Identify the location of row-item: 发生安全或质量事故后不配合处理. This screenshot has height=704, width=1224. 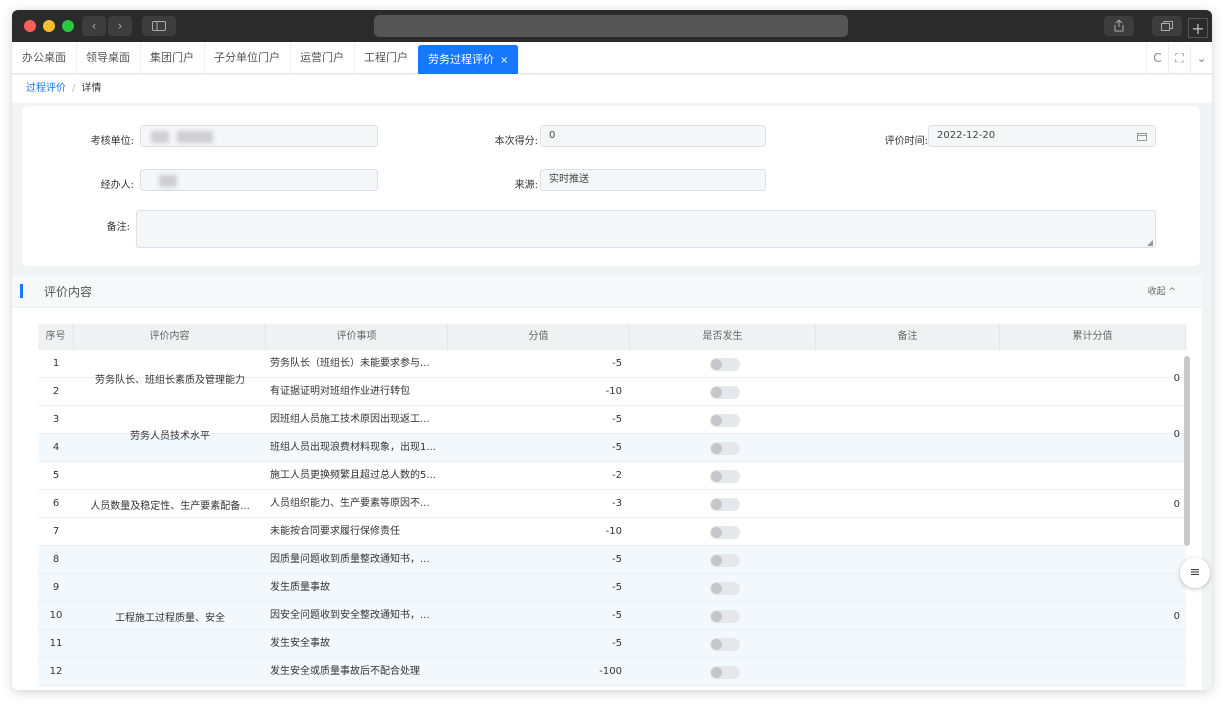
(345, 671).